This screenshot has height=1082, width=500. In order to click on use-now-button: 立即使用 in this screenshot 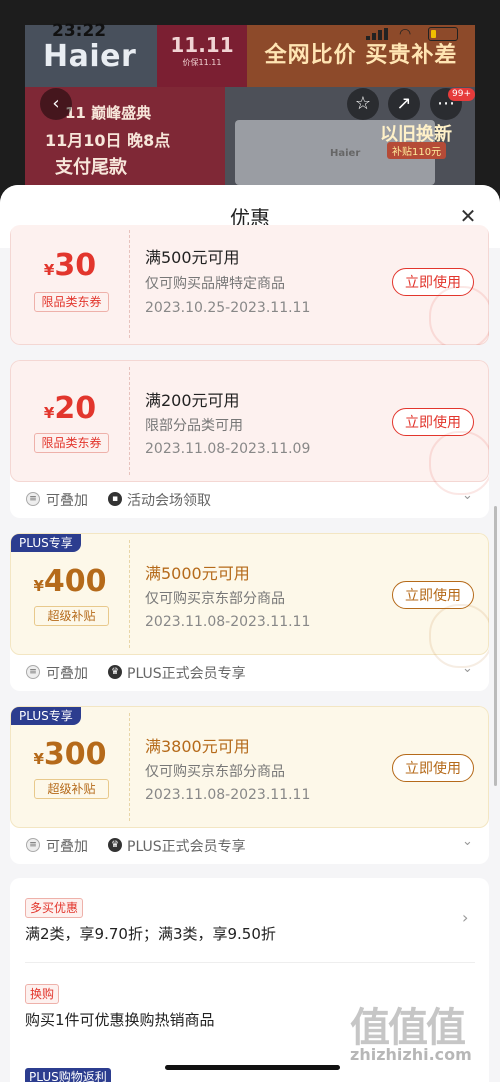, I will do `click(433, 768)`.